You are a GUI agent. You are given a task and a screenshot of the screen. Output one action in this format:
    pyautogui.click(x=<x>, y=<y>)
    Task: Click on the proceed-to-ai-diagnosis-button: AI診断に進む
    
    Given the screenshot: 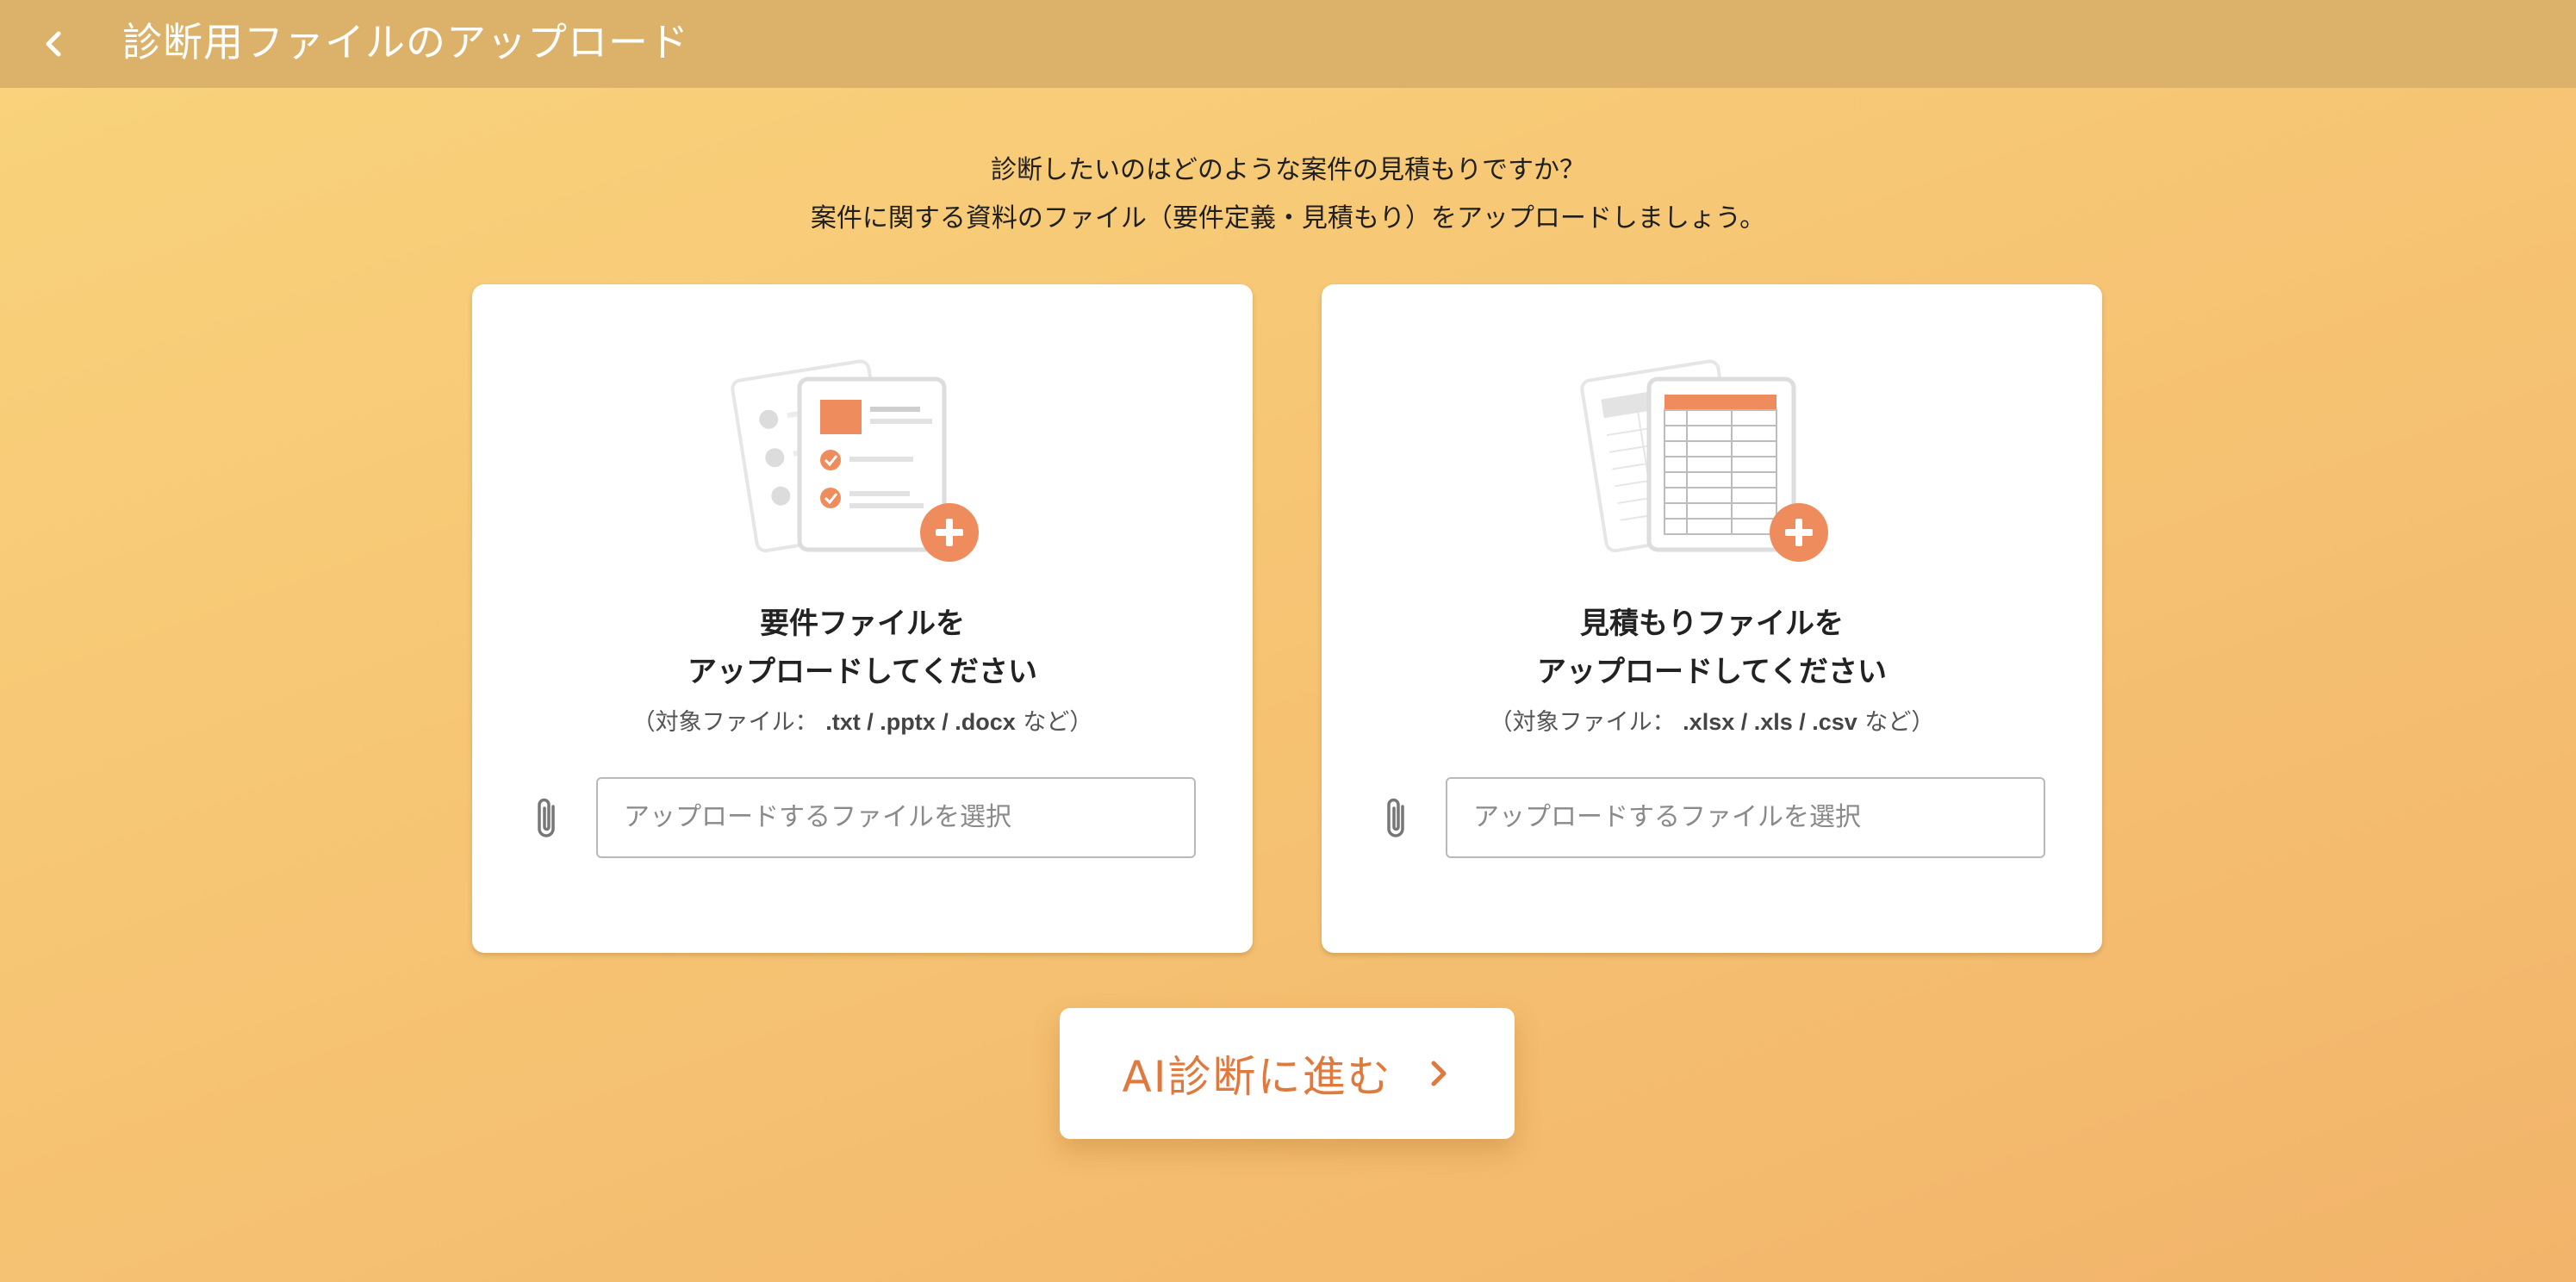 What is the action you would take?
    pyautogui.click(x=1287, y=1073)
    